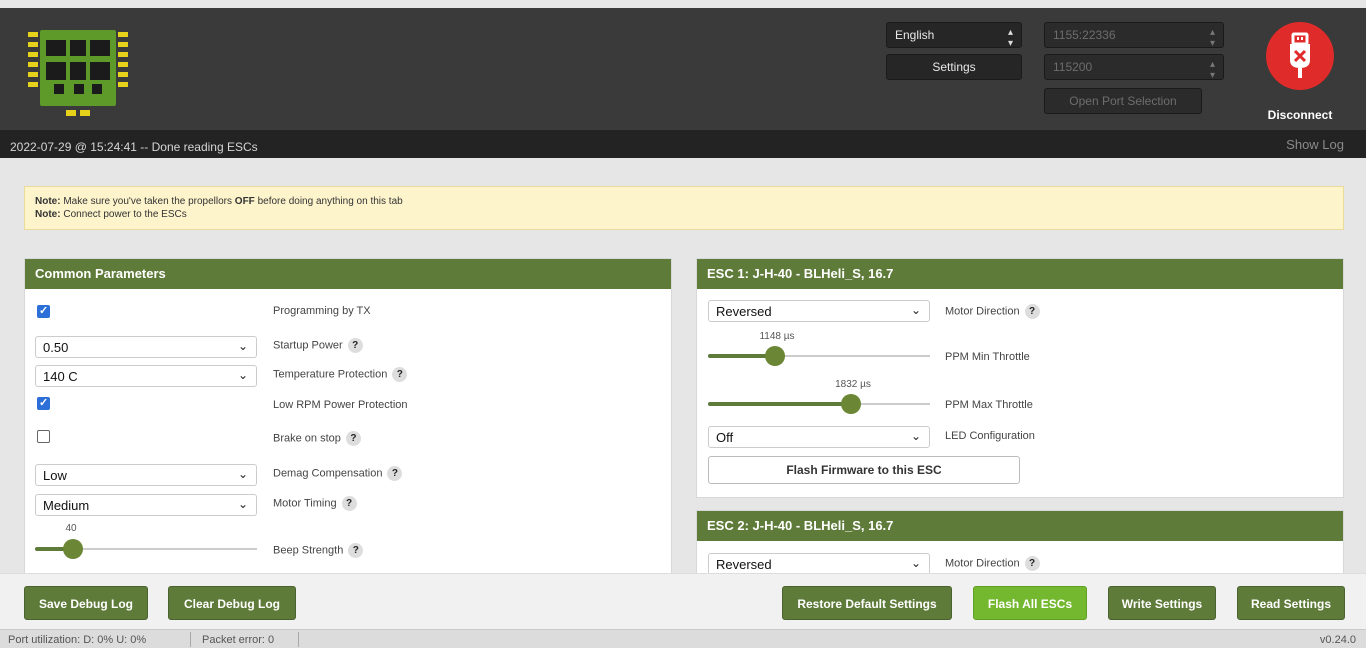  I want to click on select-value: 0.50, so click(56, 347).